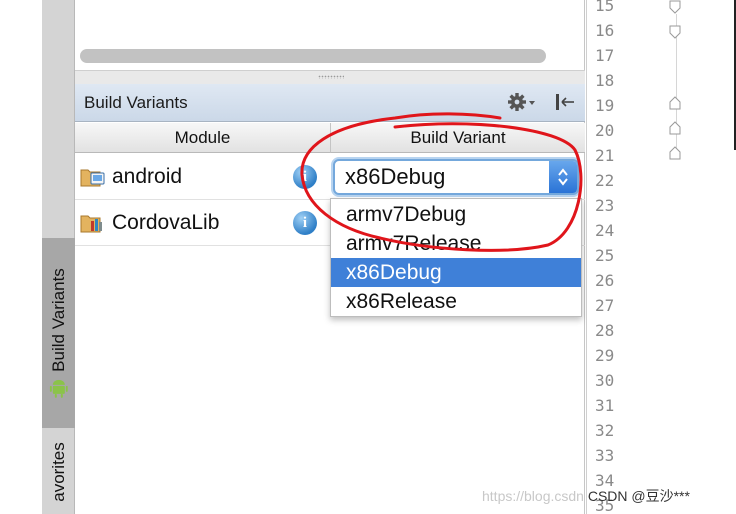 This screenshot has height=514, width=736. I want to click on line-number: 31, so click(605, 405).